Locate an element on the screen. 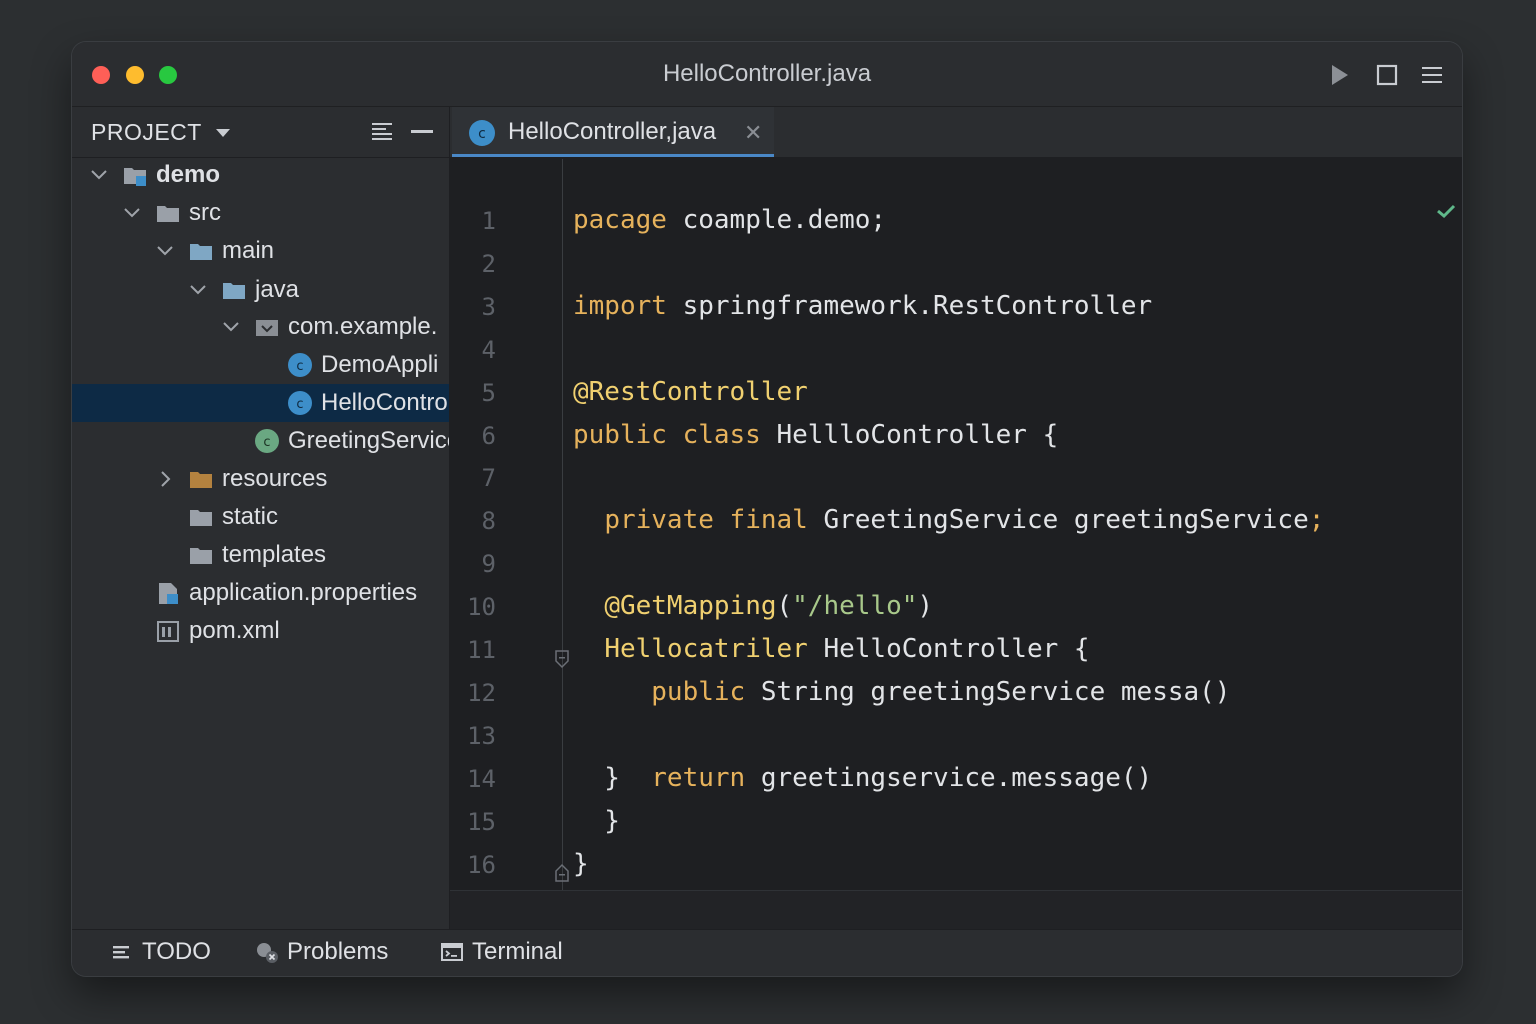  tree-item-label: main is located at coordinates (248, 250).